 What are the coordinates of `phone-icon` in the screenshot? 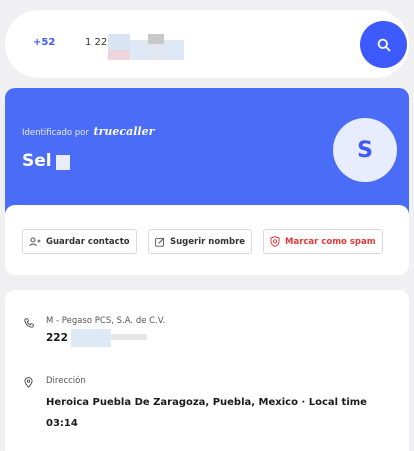 It's located at (29, 323).